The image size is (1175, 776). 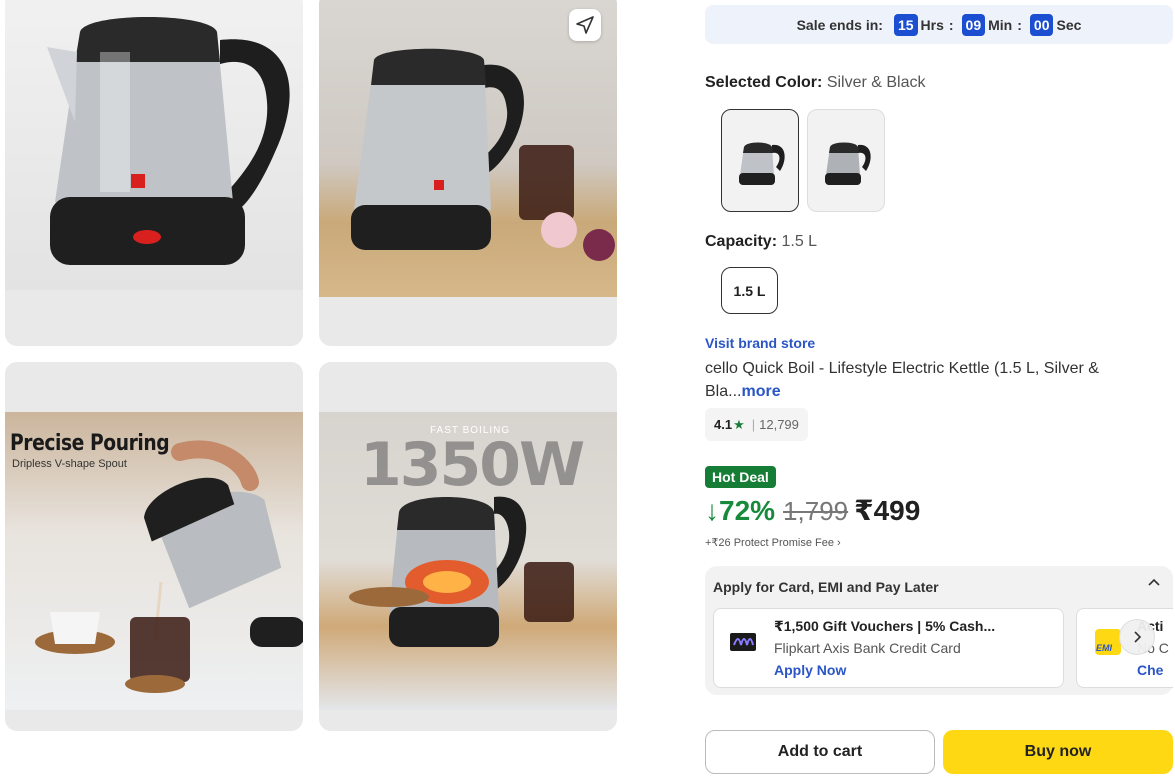 I want to click on selected-color: Selected Color: Silver & Black, so click(x=815, y=83).